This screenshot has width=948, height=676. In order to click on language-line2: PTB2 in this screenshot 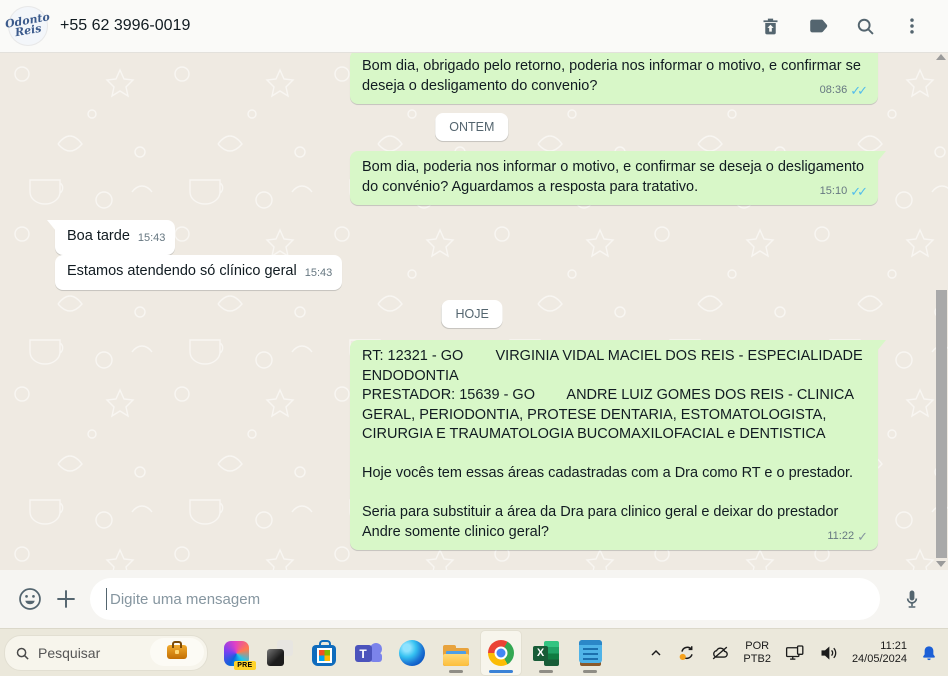, I will do `click(757, 659)`.